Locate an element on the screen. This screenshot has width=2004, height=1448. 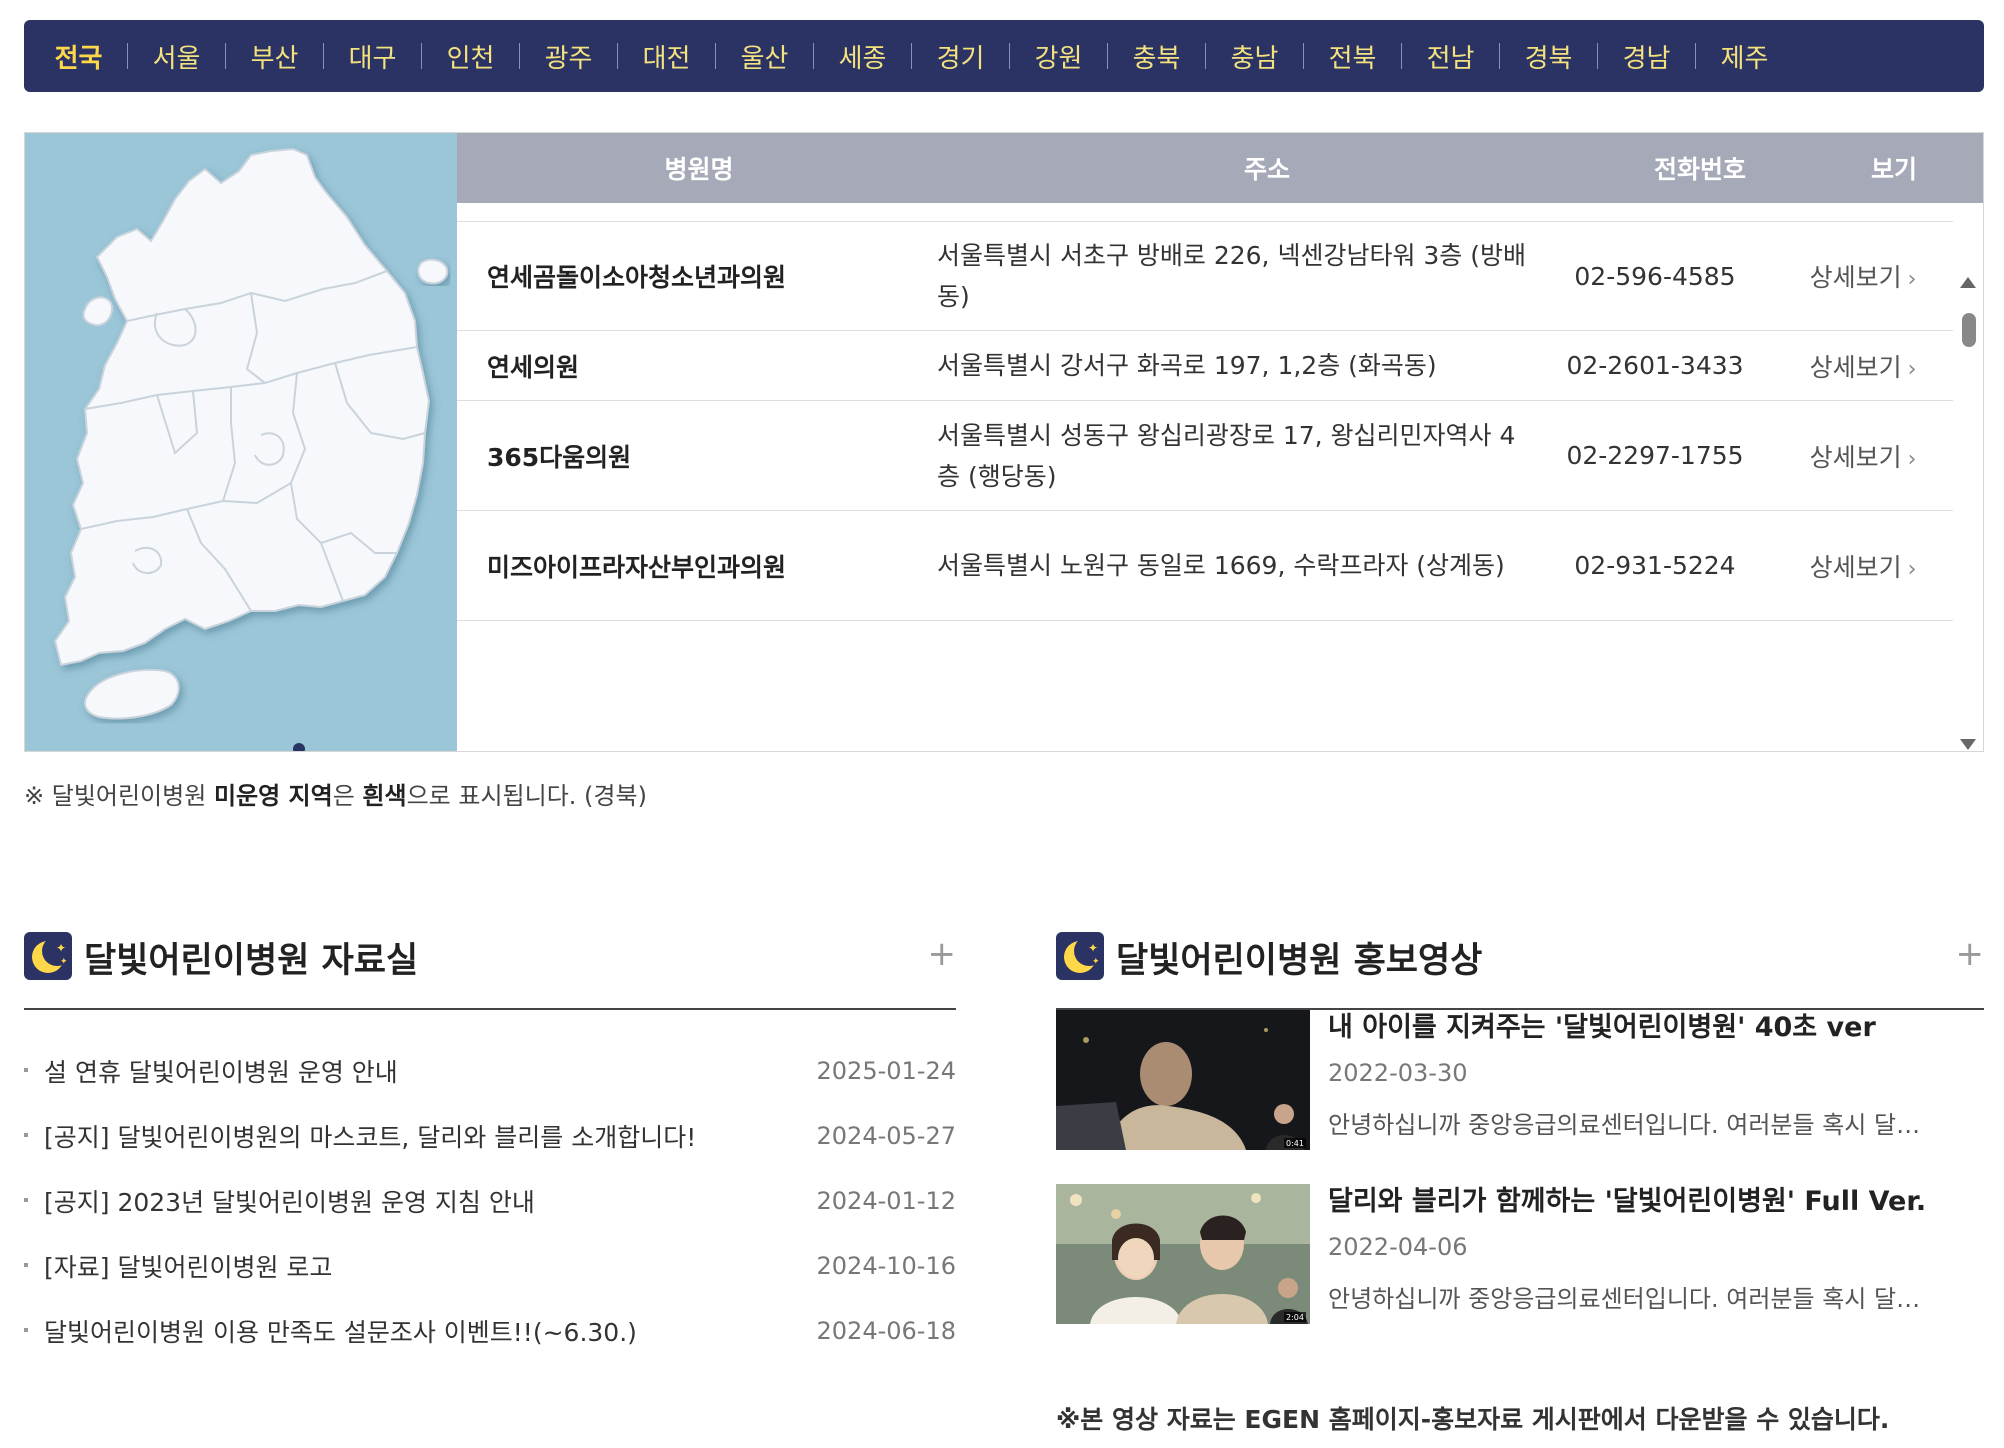
videos-more-button: + is located at coordinates (1970, 954).